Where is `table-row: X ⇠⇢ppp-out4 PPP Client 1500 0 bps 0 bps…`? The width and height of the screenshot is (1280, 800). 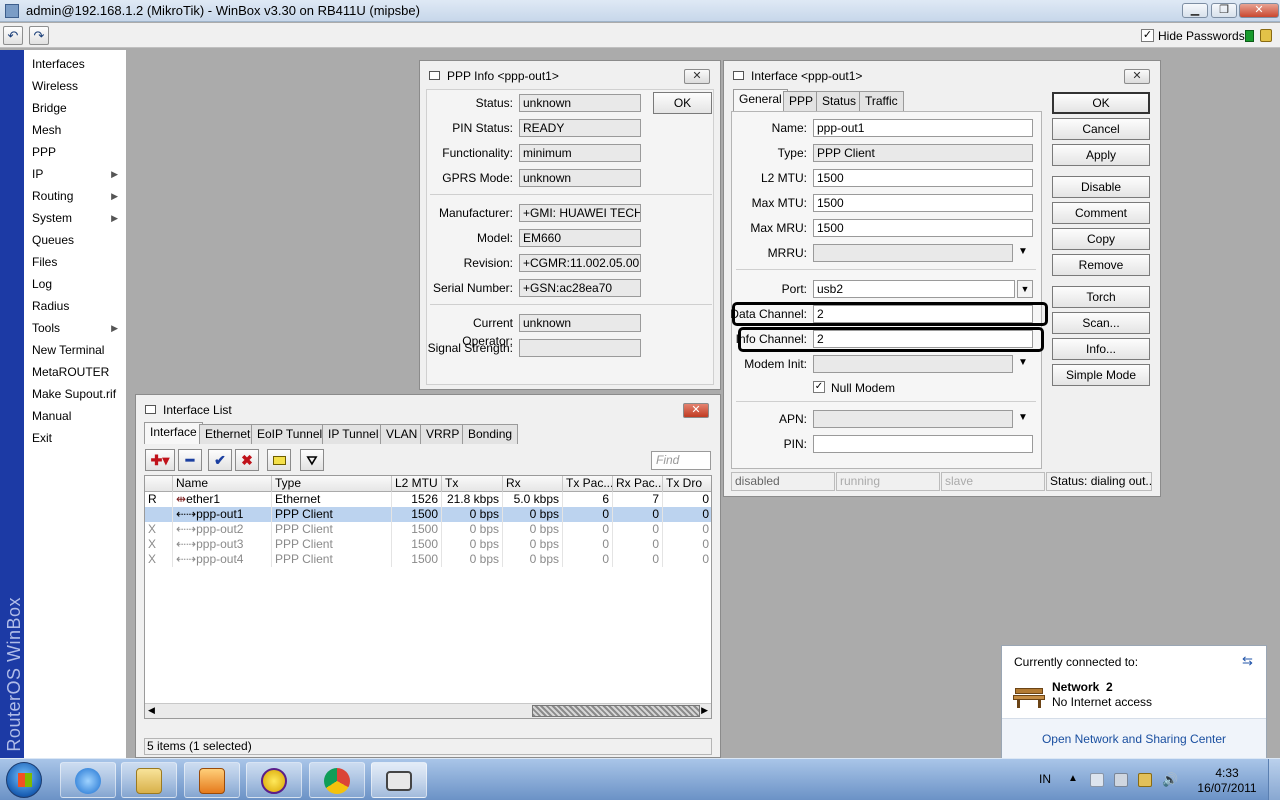
table-row: X ⇠⇢ppp-out4 PPP Client 1500 0 bps 0 bps… is located at coordinates (428, 559).